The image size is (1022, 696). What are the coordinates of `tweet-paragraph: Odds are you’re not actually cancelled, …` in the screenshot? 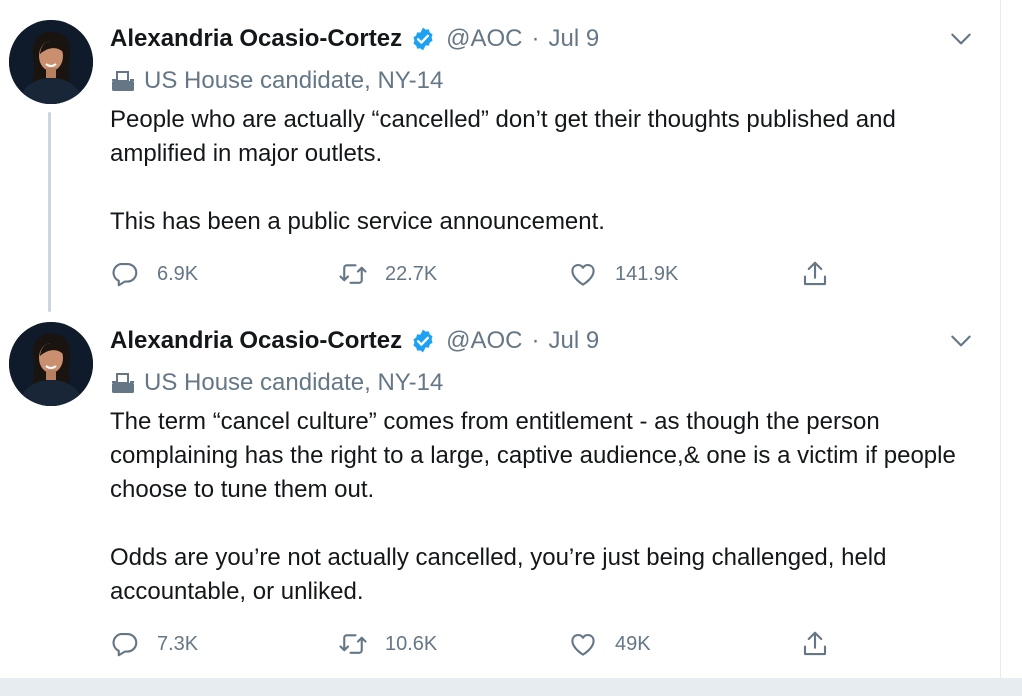 It's located at (498, 574).